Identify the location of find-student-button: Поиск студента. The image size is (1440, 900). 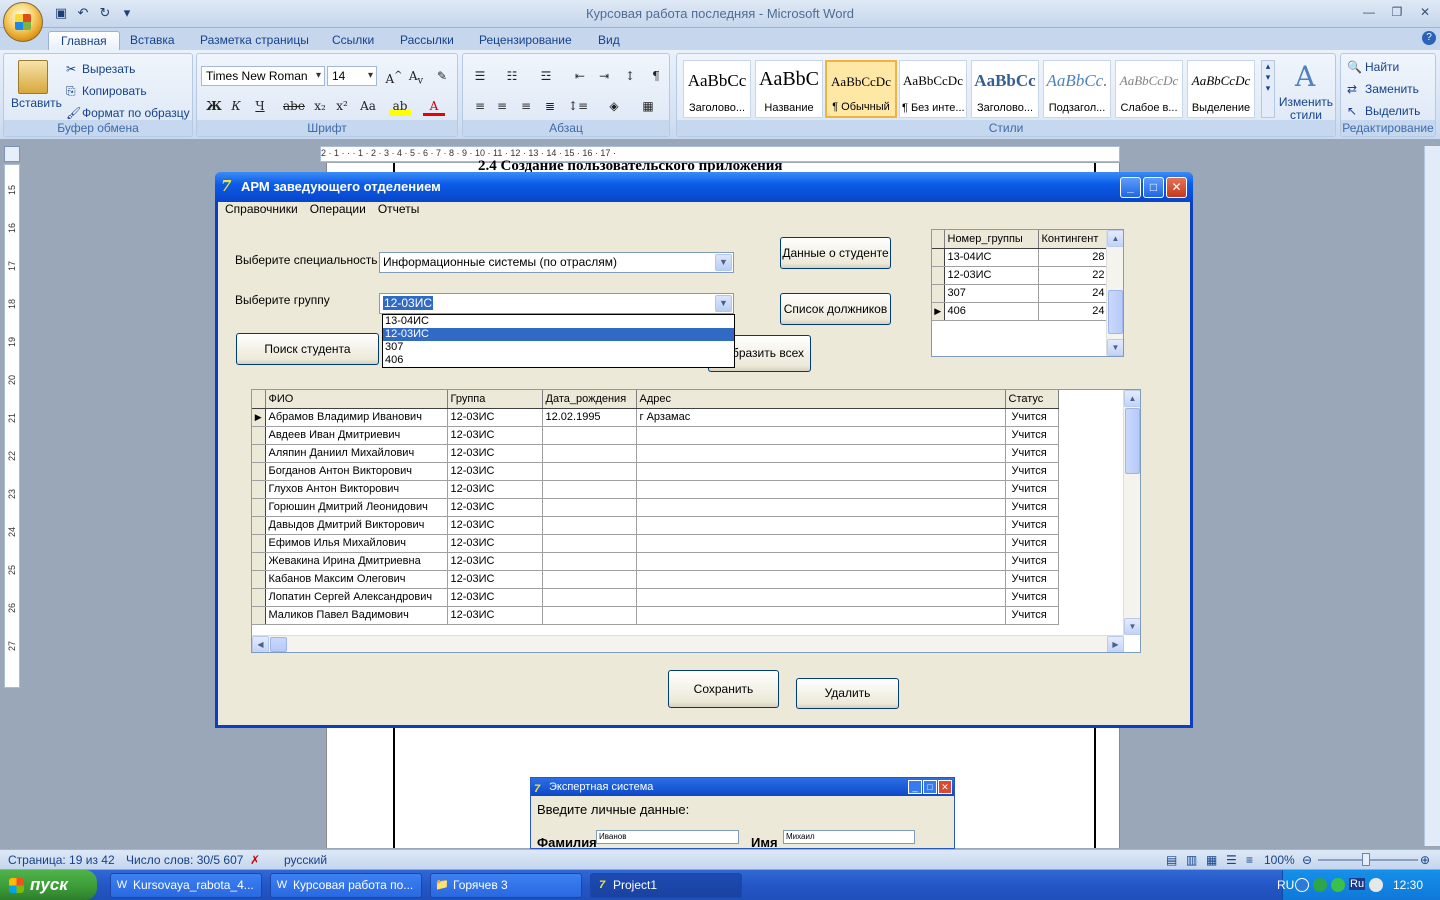
(307, 349).